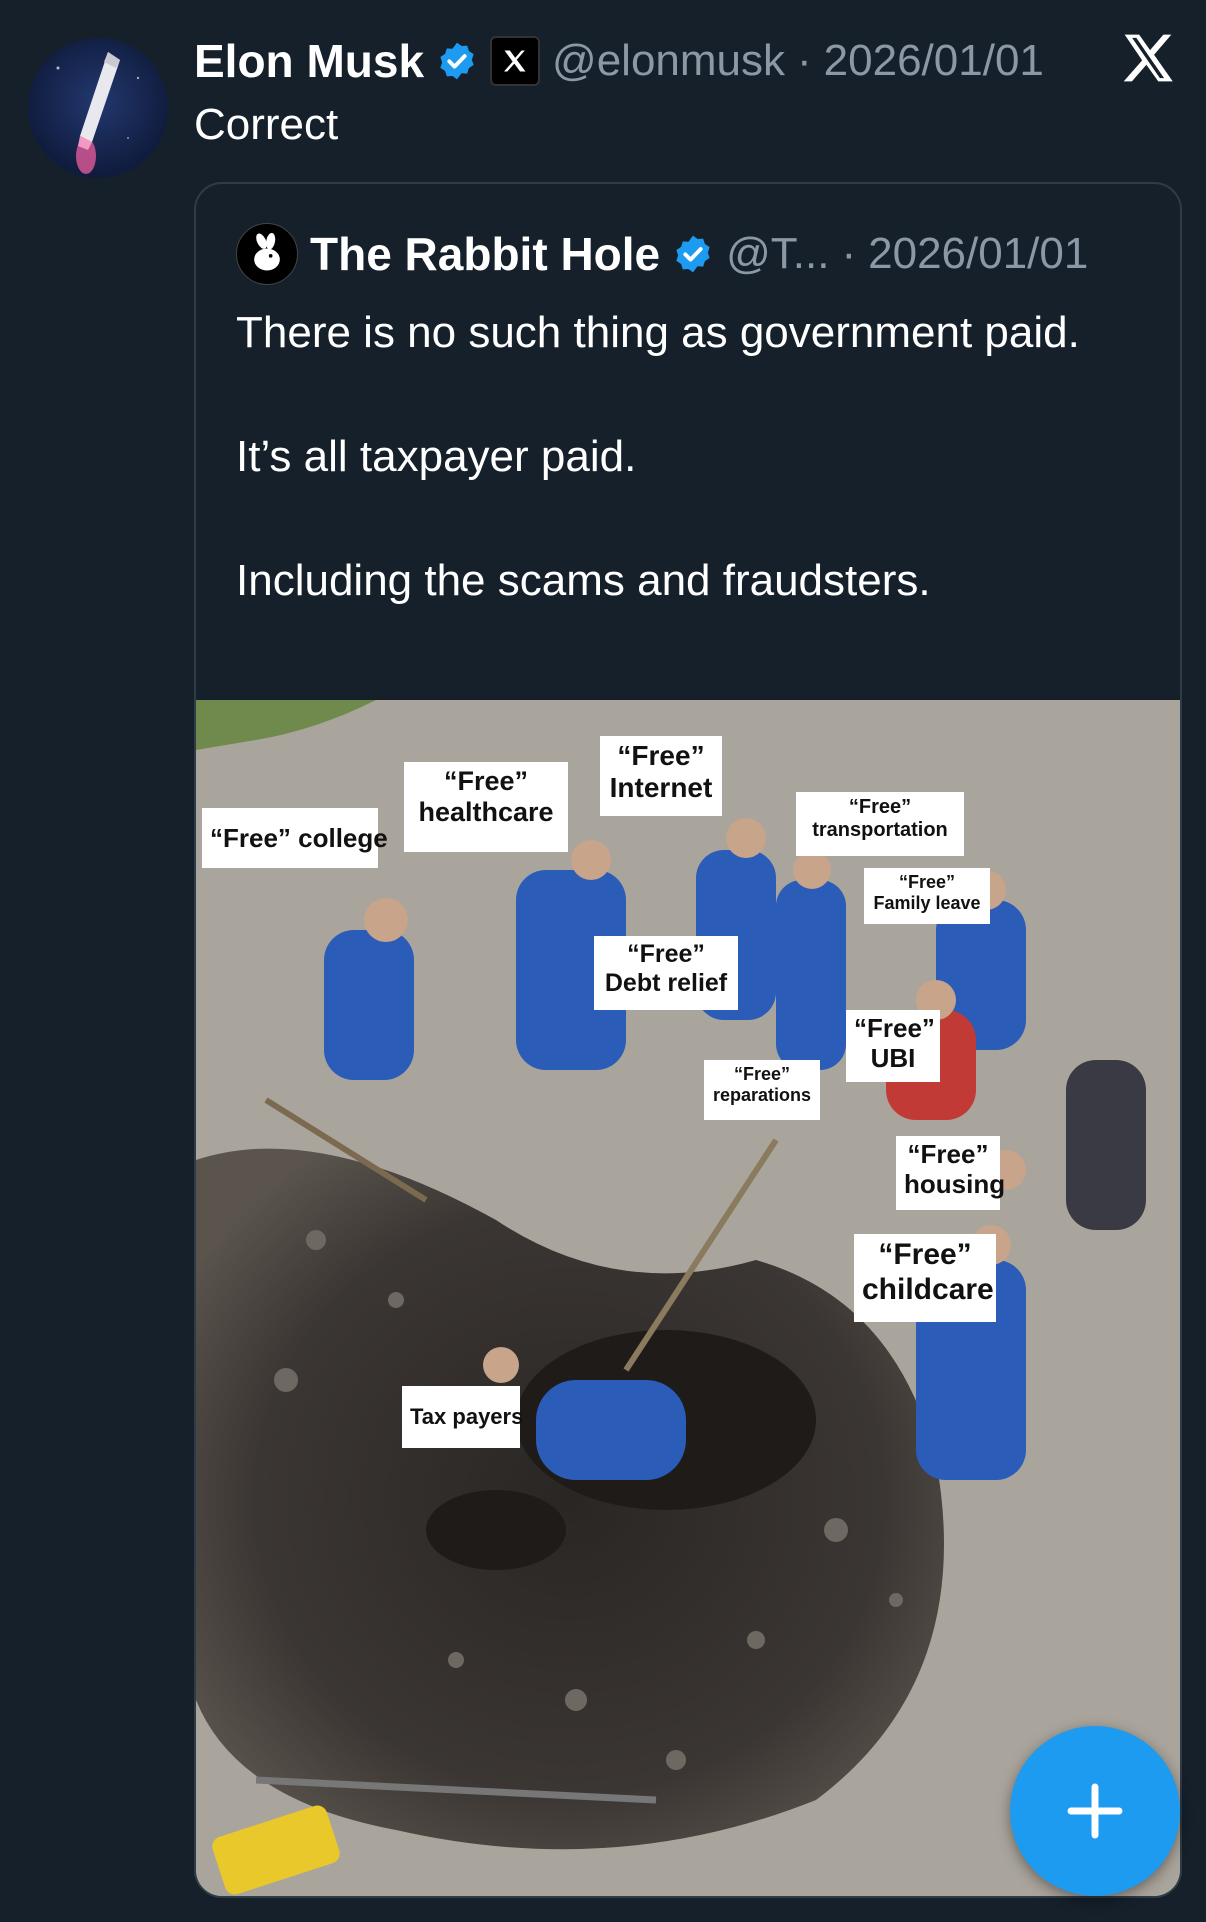  Describe the element at coordinates (515, 61) in the screenshot. I see `x-affiliate-icon` at that location.